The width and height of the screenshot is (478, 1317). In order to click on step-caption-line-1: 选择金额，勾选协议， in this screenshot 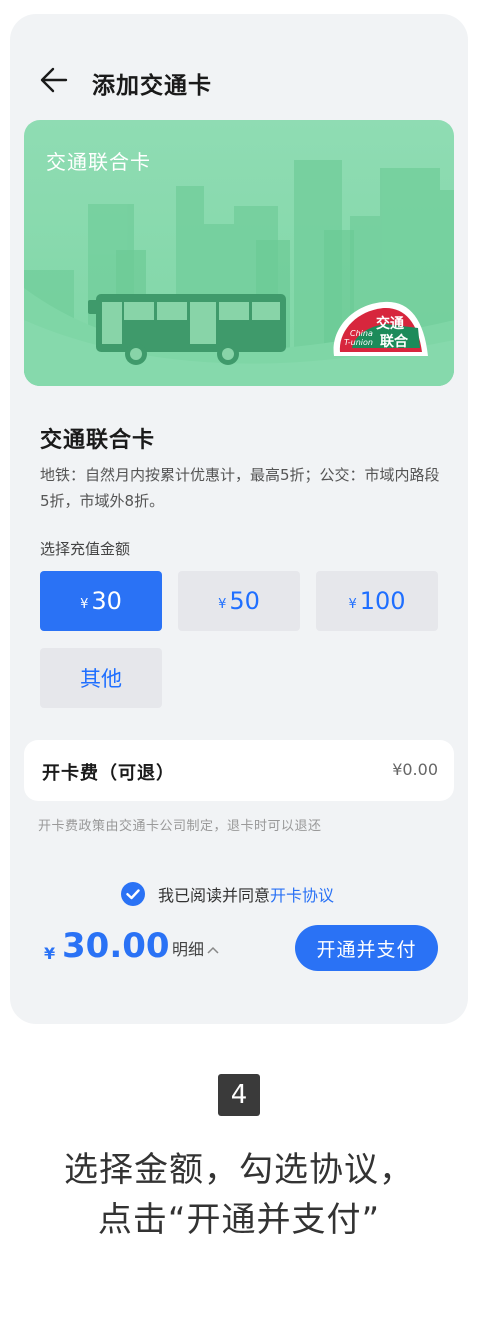, I will do `click(239, 1170)`.